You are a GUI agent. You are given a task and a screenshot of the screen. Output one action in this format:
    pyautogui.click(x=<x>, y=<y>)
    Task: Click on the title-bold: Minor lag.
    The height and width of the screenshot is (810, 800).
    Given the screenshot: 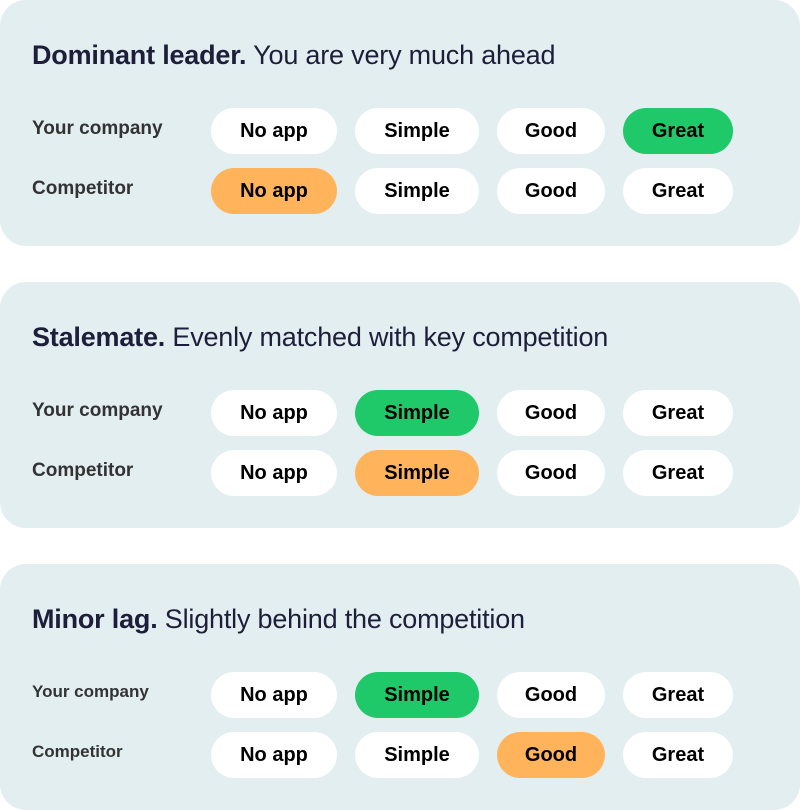 What is the action you would take?
    pyautogui.click(x=95, y=619)
    